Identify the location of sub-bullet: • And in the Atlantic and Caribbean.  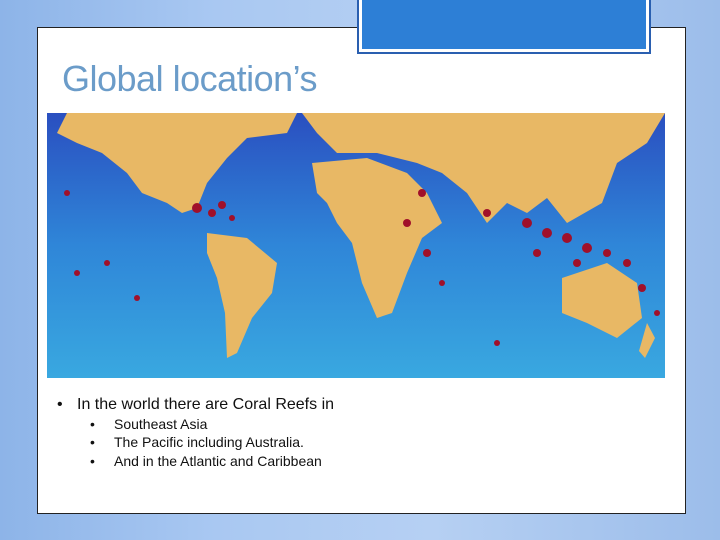
(206, 461).